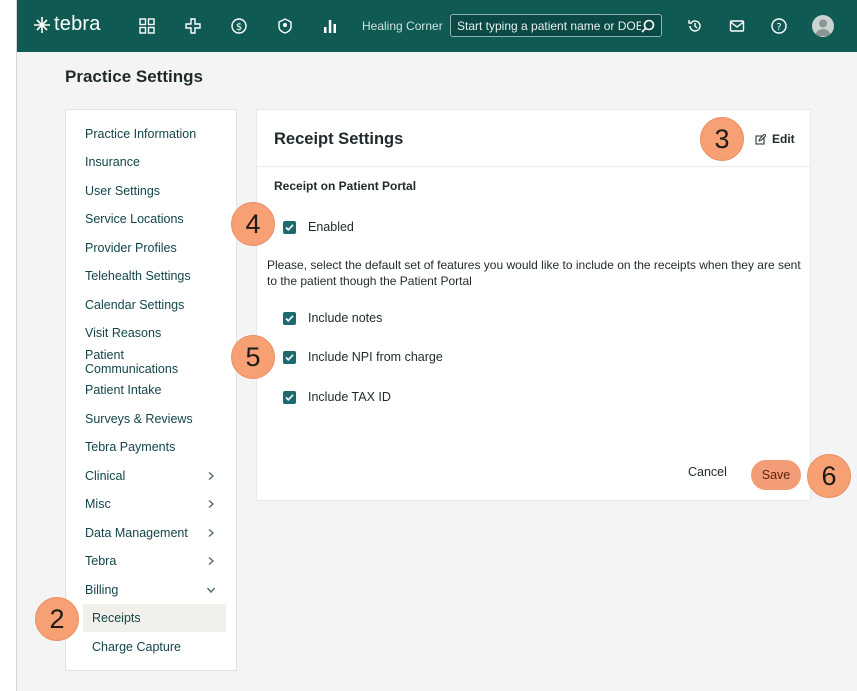 This screenshot has width=857, height=691. Describe the element at coordinates (147, 26) in the screenshot. I see `dashboard-grid-icon` at that location.